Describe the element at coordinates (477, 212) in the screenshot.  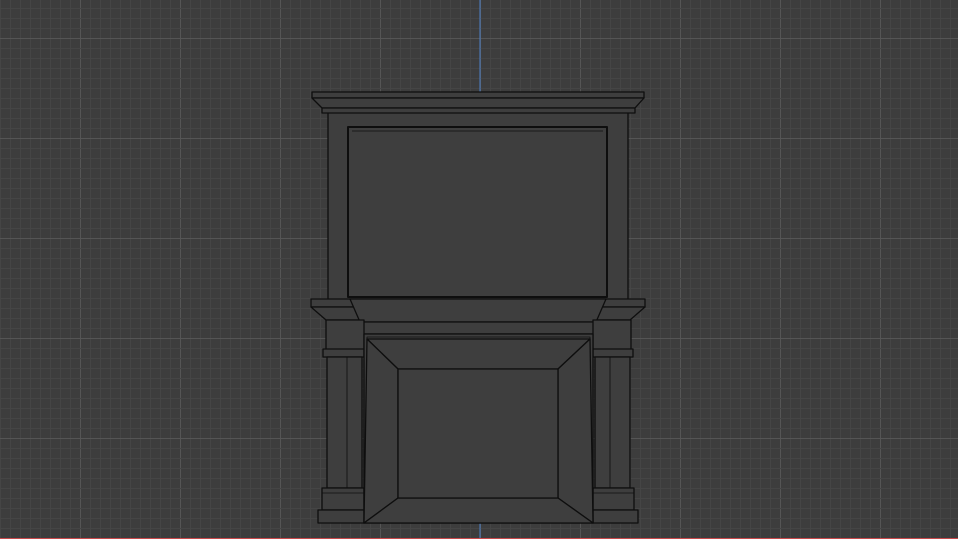
I see `overmantel-panel` at that location.